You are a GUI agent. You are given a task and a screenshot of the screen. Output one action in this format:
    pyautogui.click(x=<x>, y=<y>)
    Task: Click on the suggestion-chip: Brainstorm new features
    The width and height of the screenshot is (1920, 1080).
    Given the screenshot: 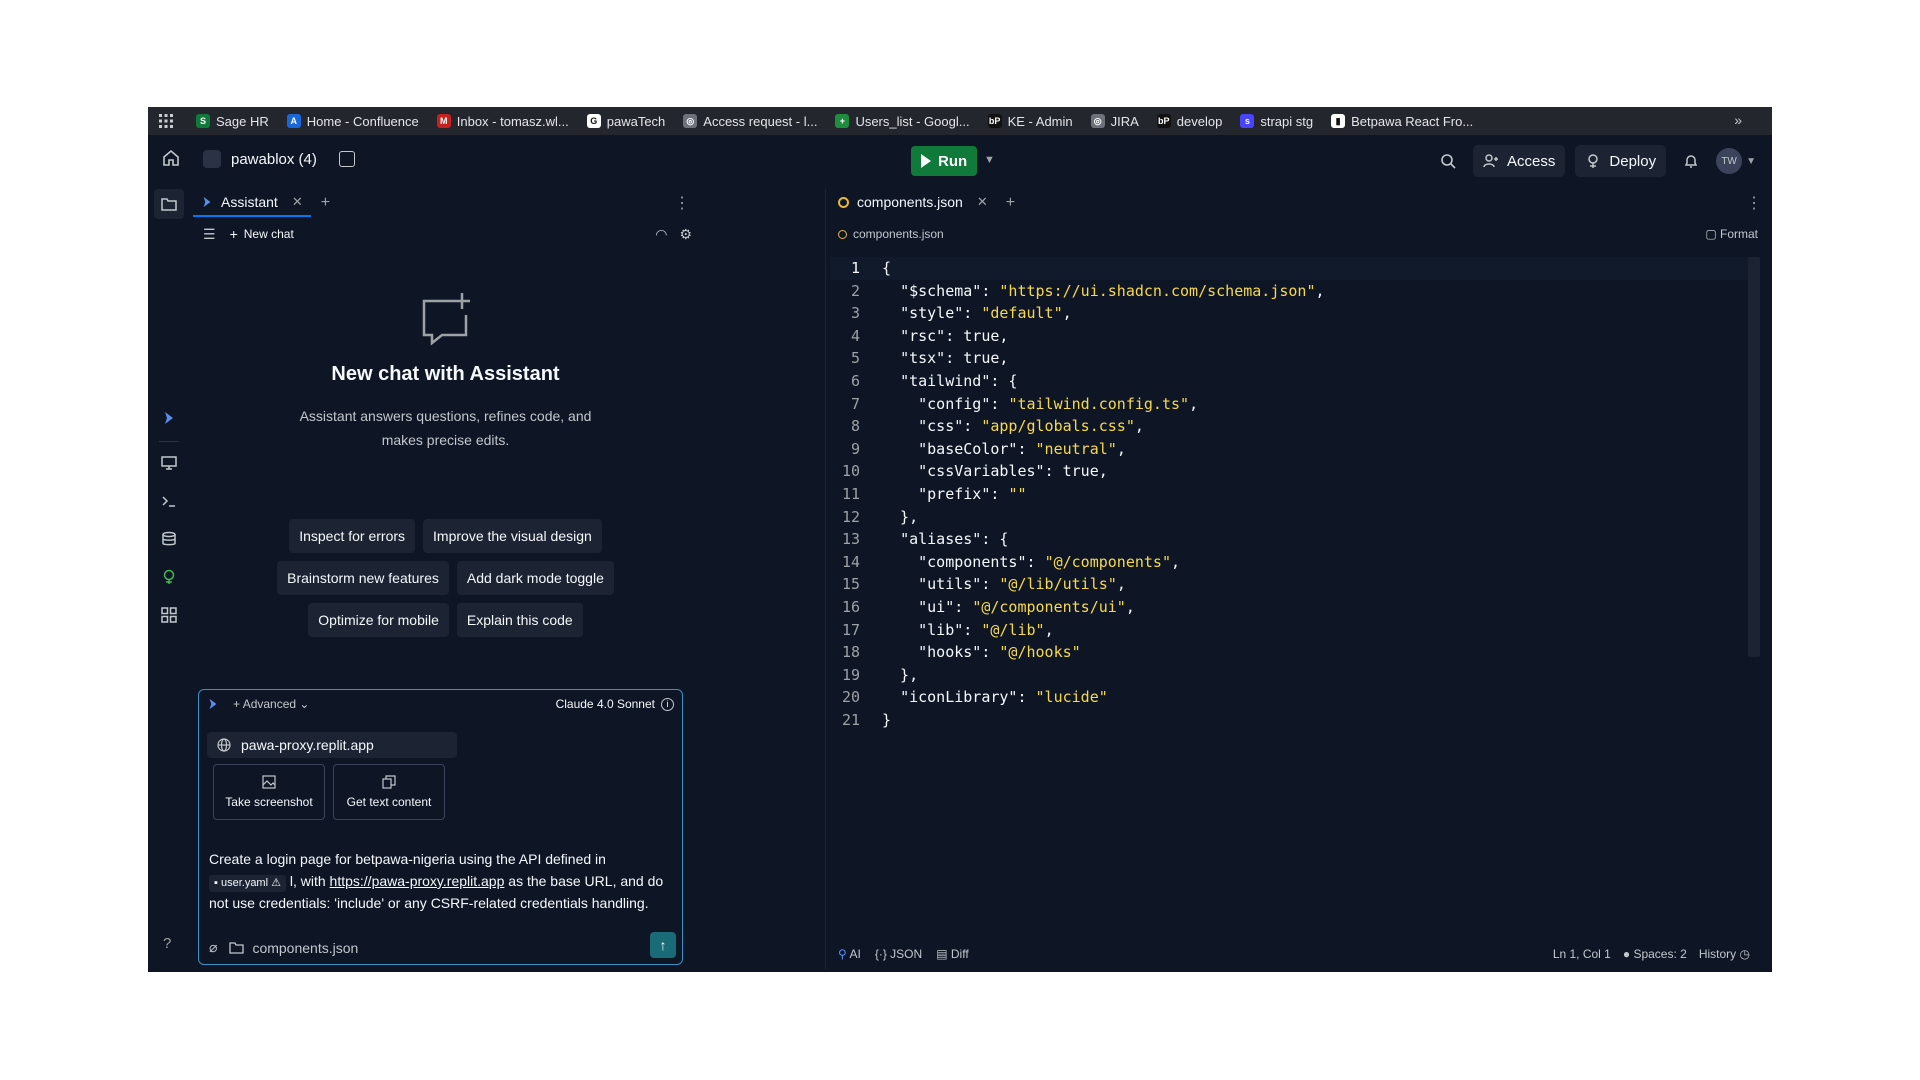 What is the action you would take?
    pyautogui.click(x=363, y=578)
    